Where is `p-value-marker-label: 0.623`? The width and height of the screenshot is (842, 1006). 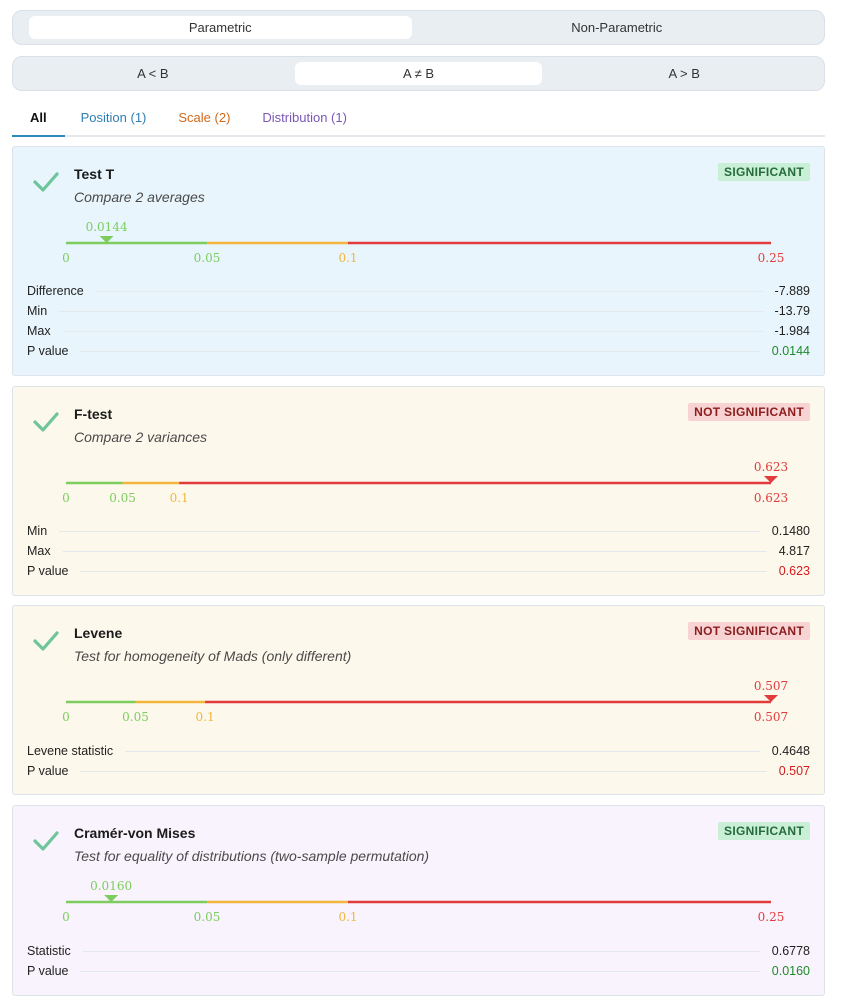
p-value-marker-label: 0.623 is located at coordinates (771, 467).